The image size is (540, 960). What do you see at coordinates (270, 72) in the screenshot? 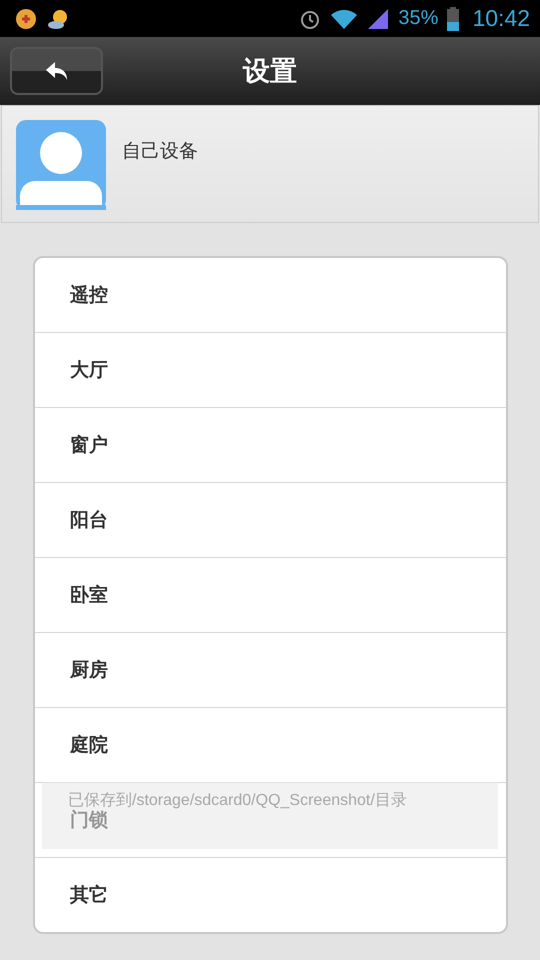
I see `page-title: 设置` at bounding box center [270, 72].